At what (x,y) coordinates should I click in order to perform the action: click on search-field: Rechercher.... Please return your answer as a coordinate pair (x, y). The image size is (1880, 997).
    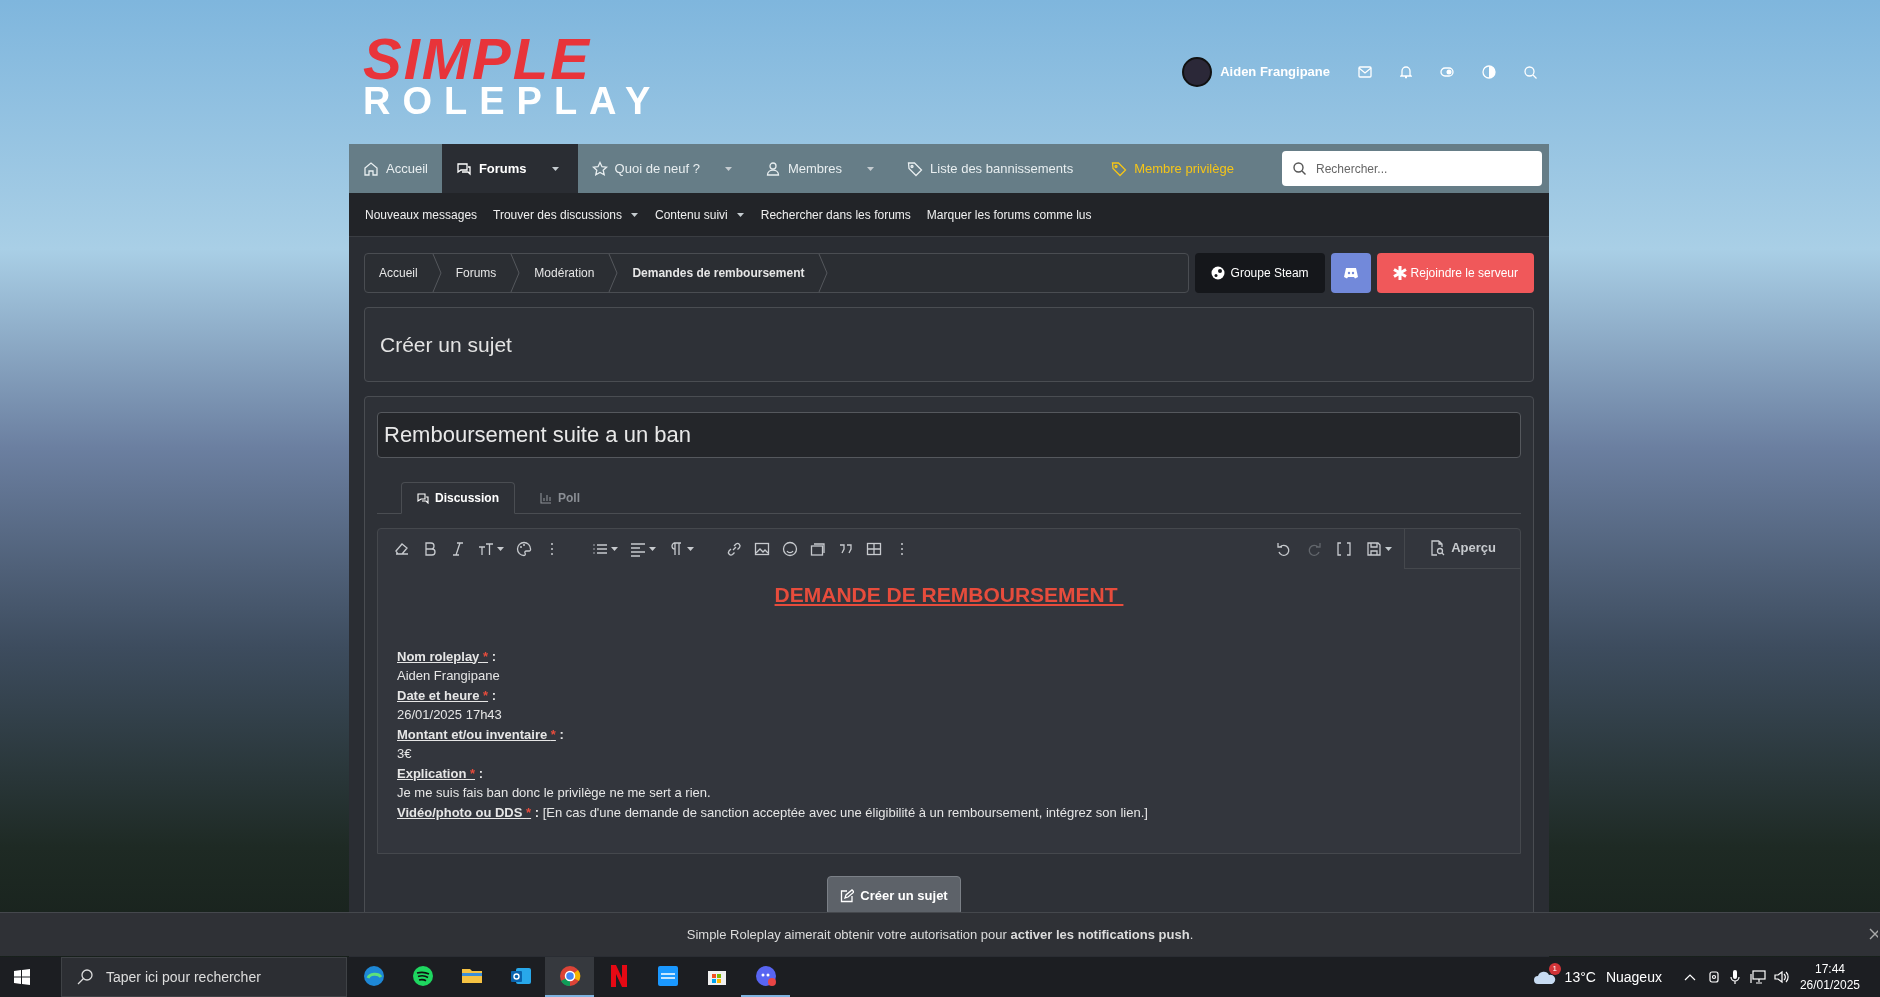
    Looking at the image, I should click on (1412, 168).